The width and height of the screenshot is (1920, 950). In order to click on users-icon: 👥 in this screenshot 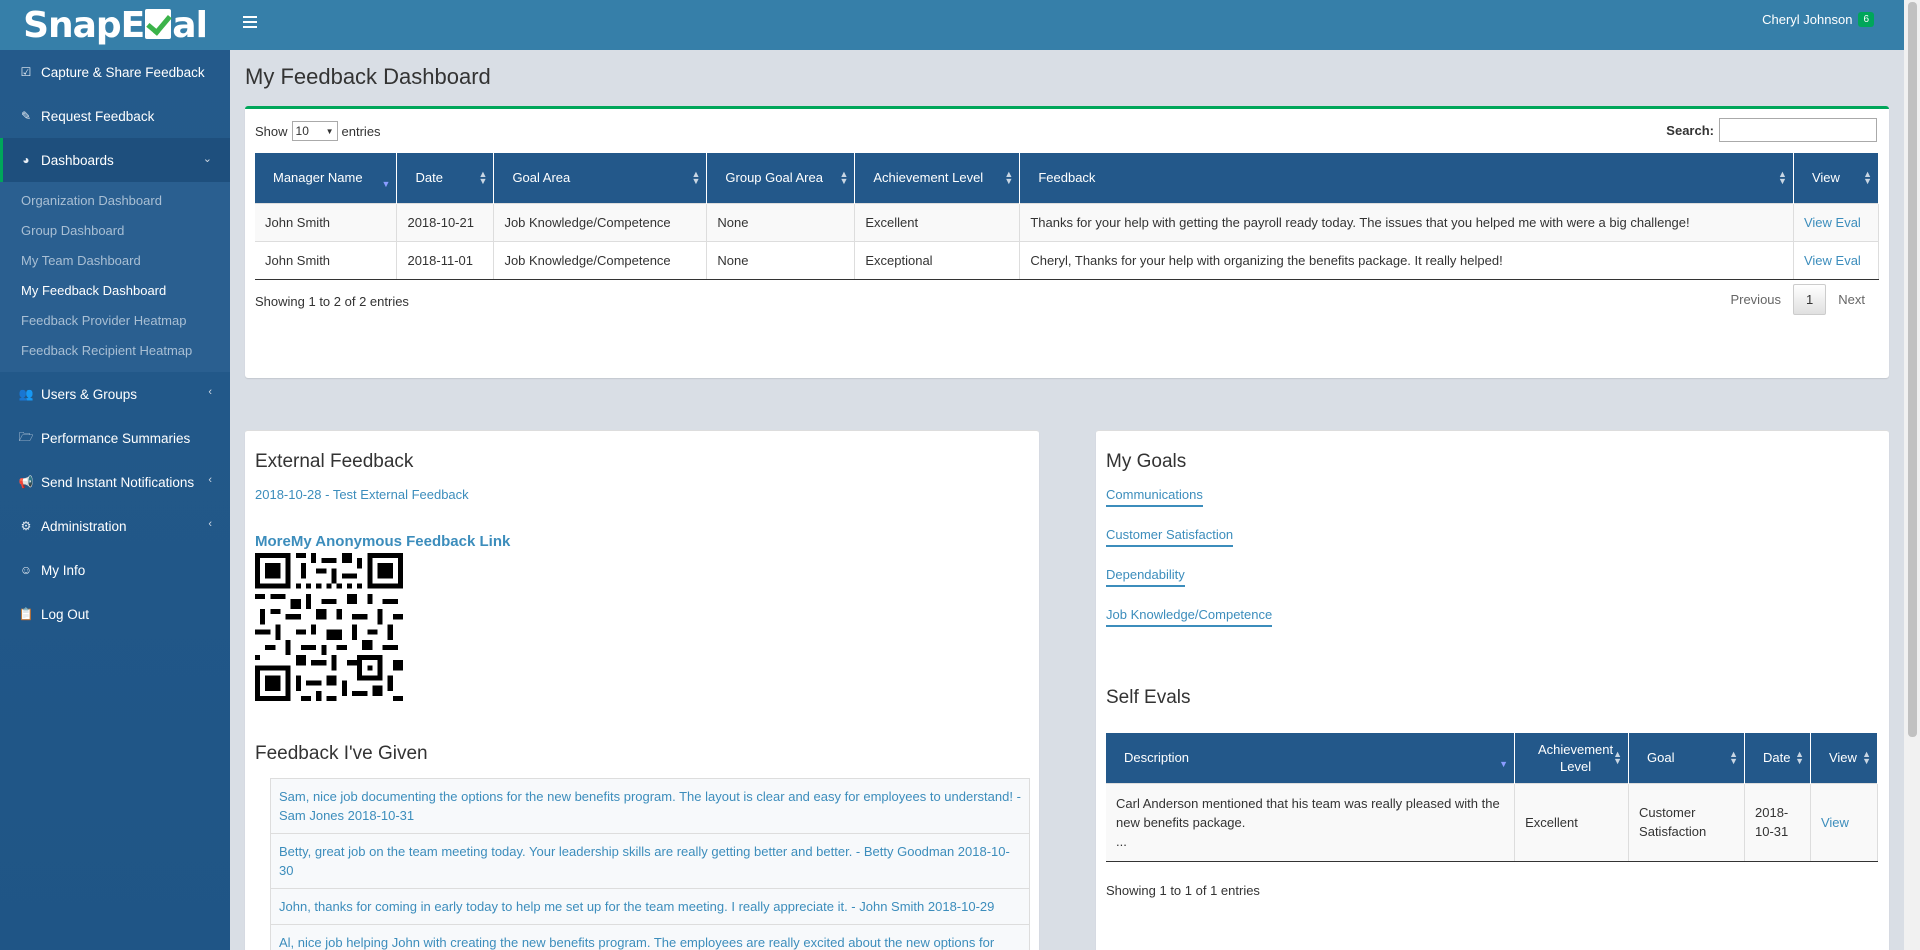, I will do `click(26, 394)`.